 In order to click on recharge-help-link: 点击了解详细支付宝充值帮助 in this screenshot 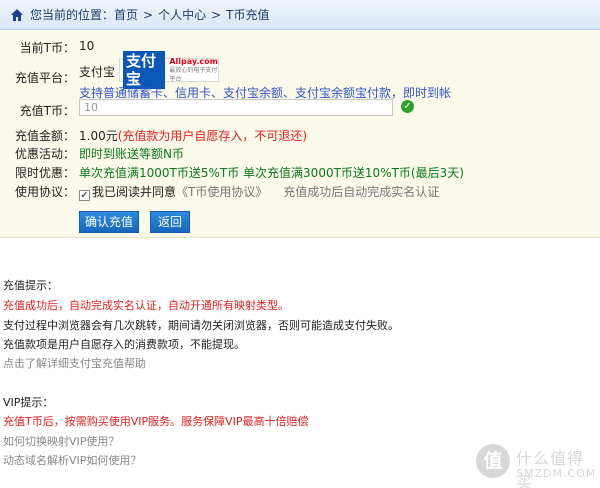, I will do `click(74, 363)`.